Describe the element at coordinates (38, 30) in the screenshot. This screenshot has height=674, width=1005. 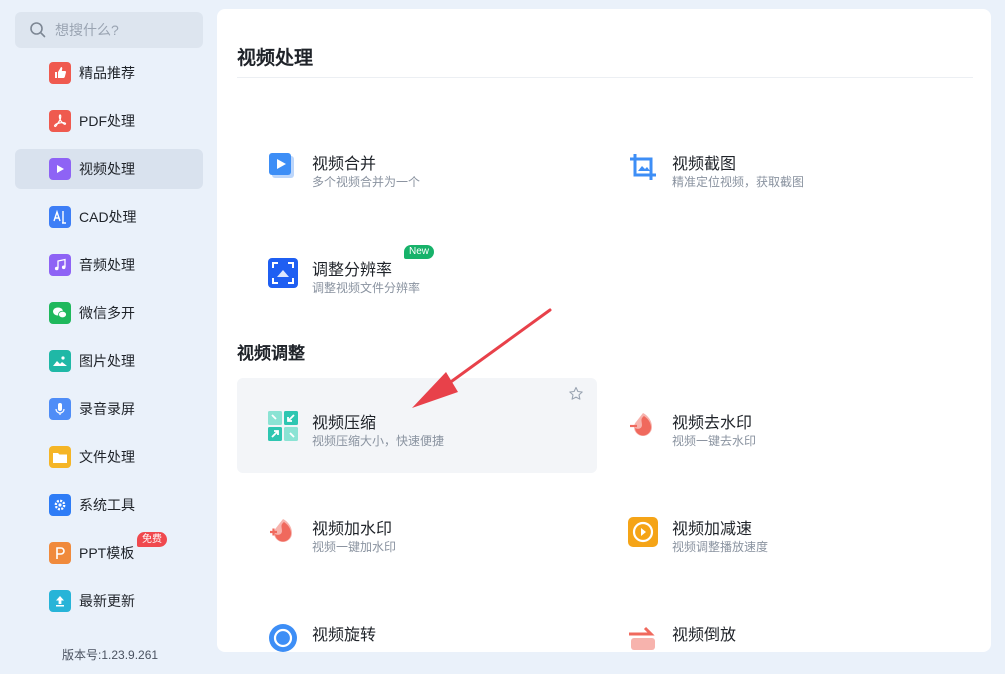
I see `search-icon` at that location.